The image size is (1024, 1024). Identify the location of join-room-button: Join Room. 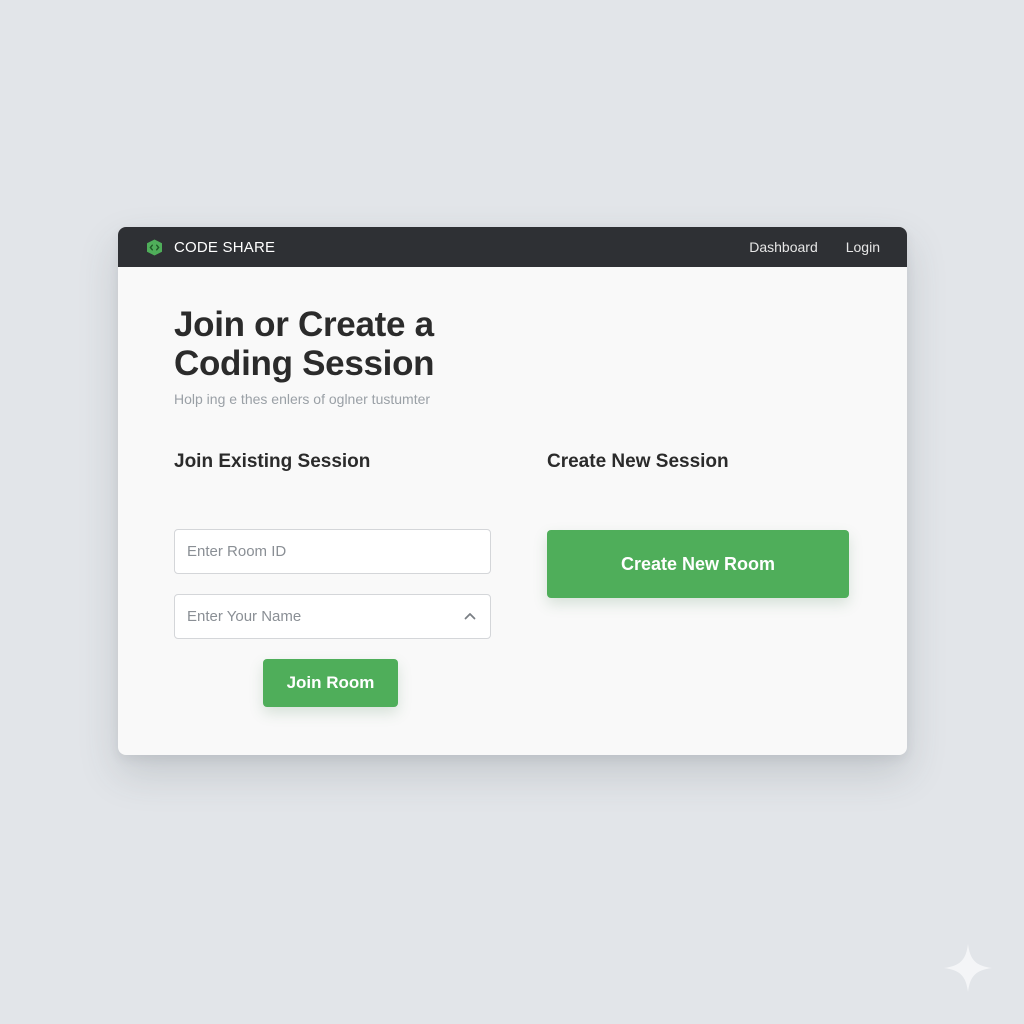
(330, 683).